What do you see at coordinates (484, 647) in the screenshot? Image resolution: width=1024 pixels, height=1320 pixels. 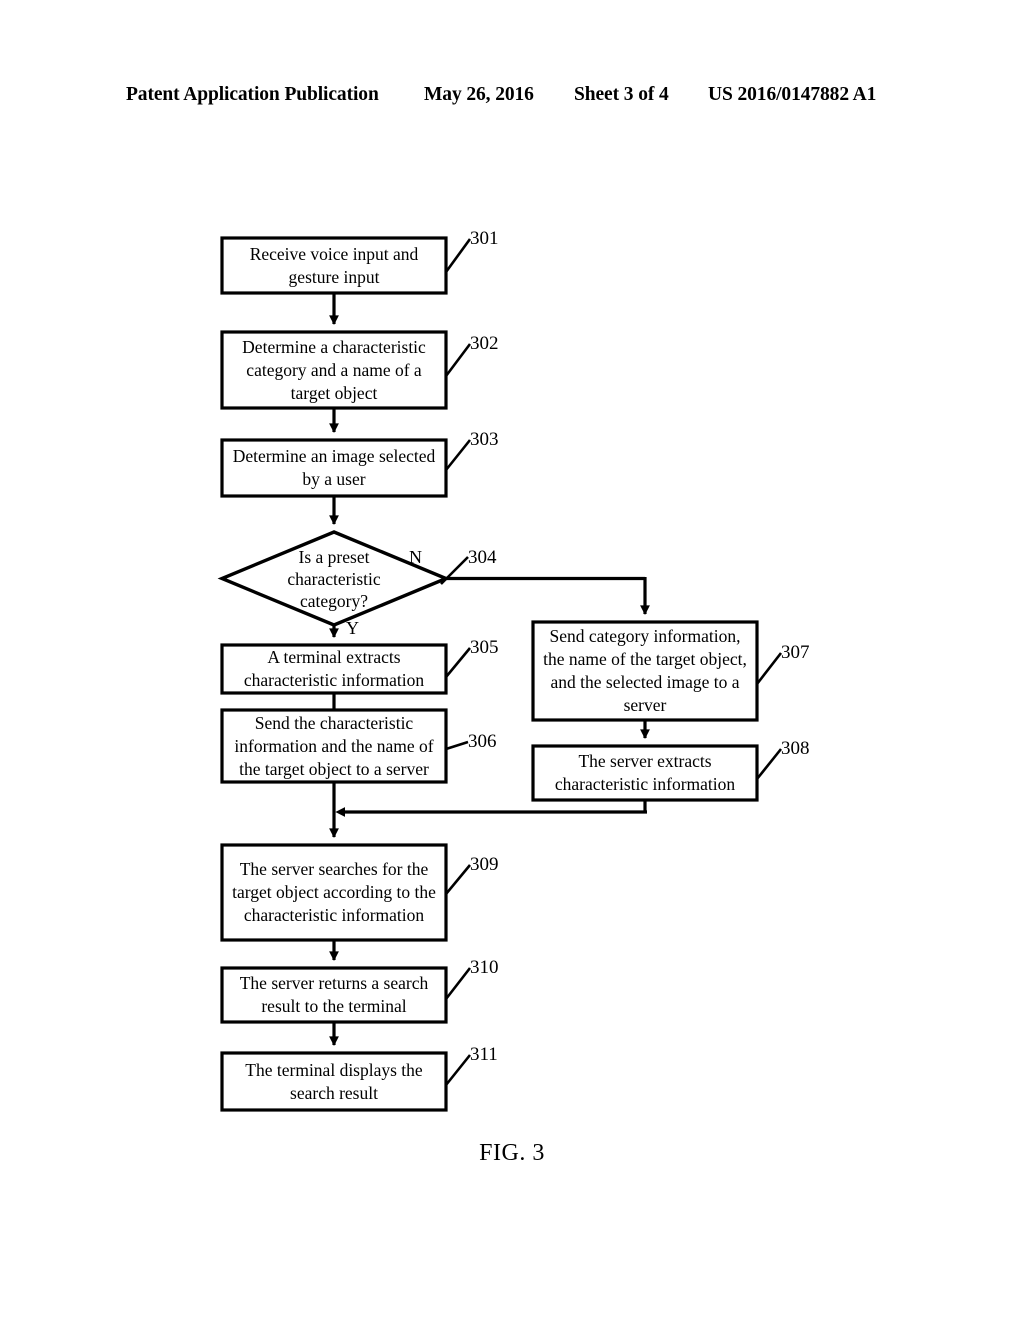 I see `ref-number-305: 305` at bounding box center [484, 647].